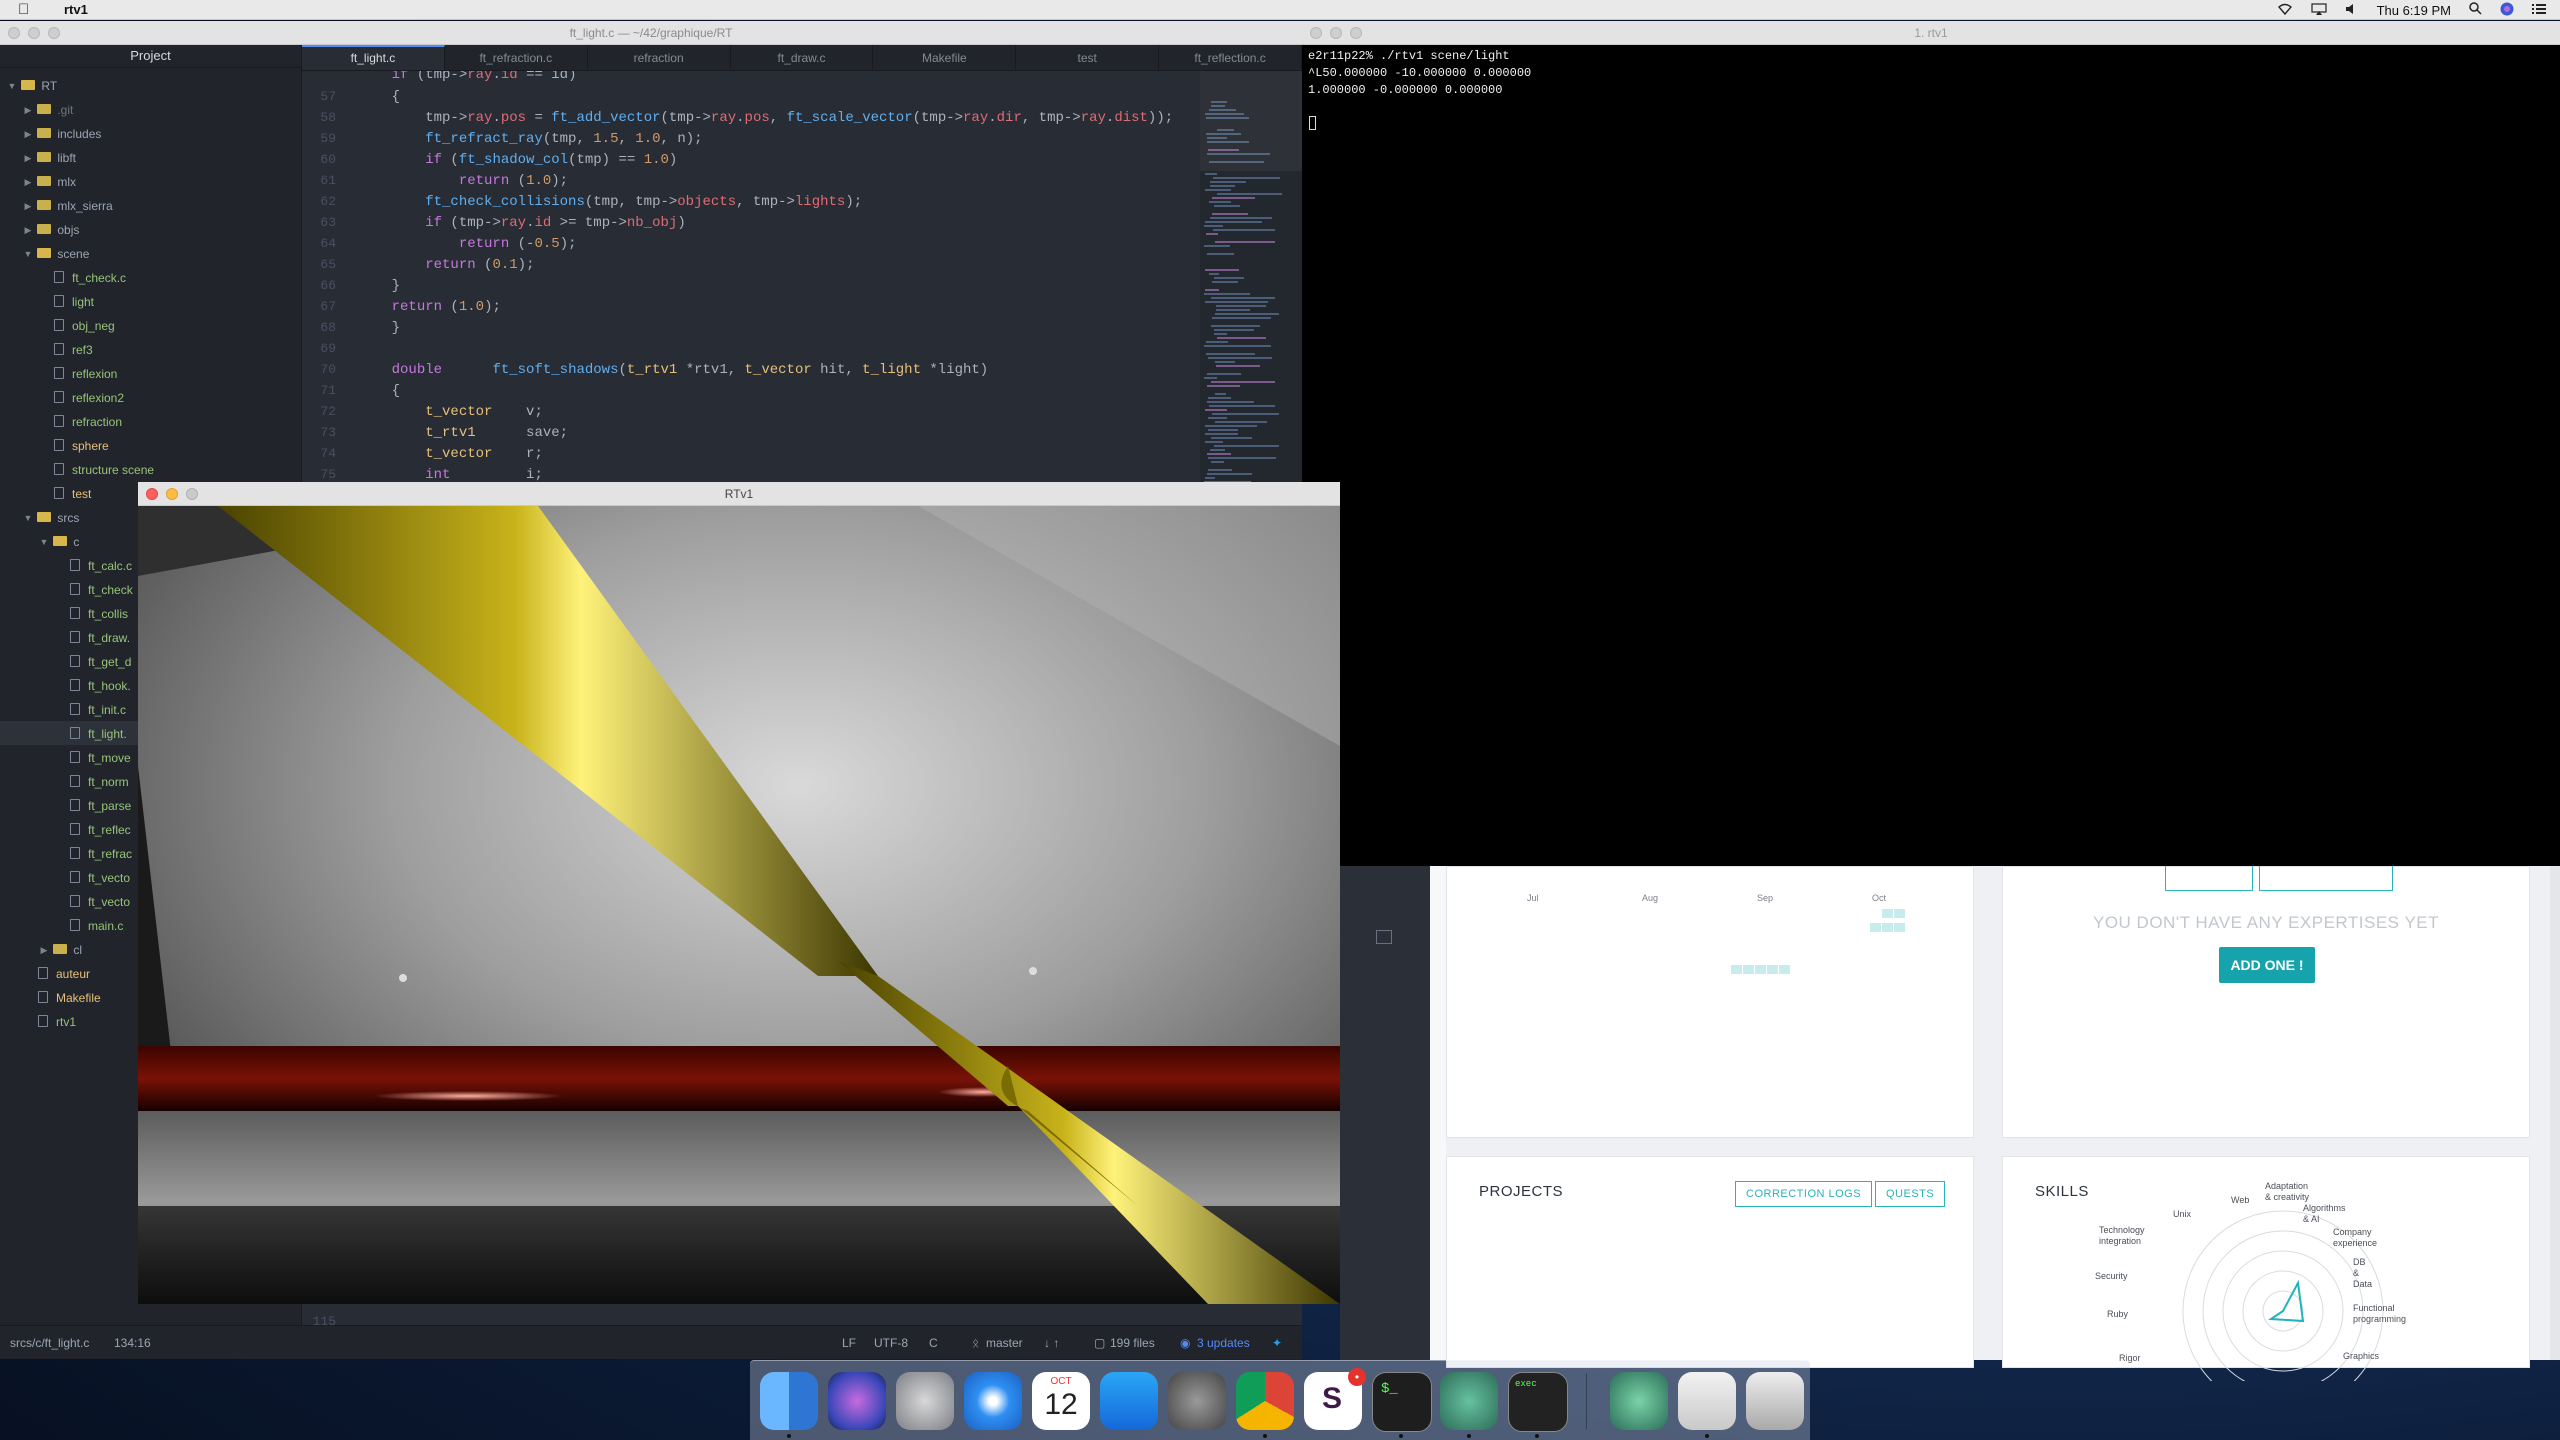  Describe the element at coordinates (1251, 291) in the screenshot. I see `minimap` at that location.